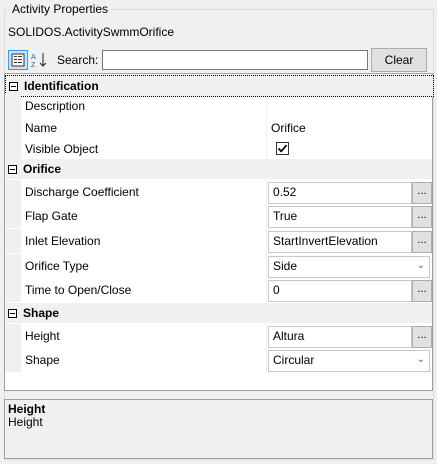 This screenshot has height=464, width=437. Describe the element at coordinates (41, 313) in the screenshot. I see `category-label: Shape` at that location.